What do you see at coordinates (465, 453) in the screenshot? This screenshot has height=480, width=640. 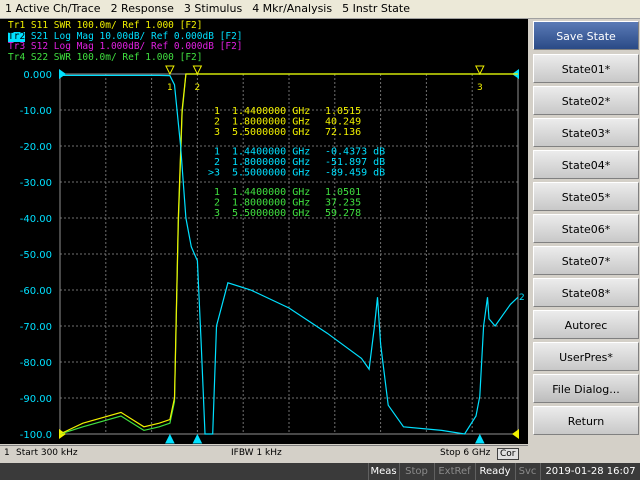 I see `stop-frequency: Stop 6 GHz` at bounding box center [465, 453].